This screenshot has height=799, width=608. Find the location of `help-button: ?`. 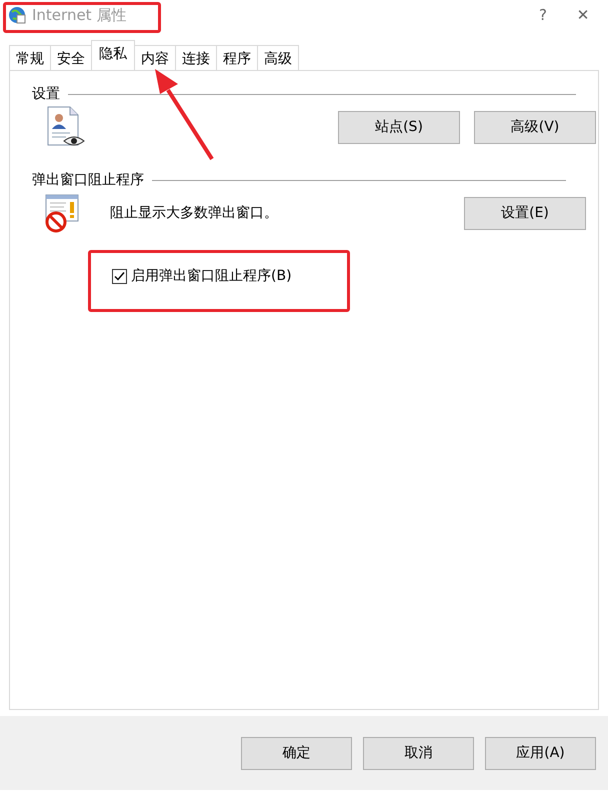

help-button: ? is located at coordinates (543, 15).